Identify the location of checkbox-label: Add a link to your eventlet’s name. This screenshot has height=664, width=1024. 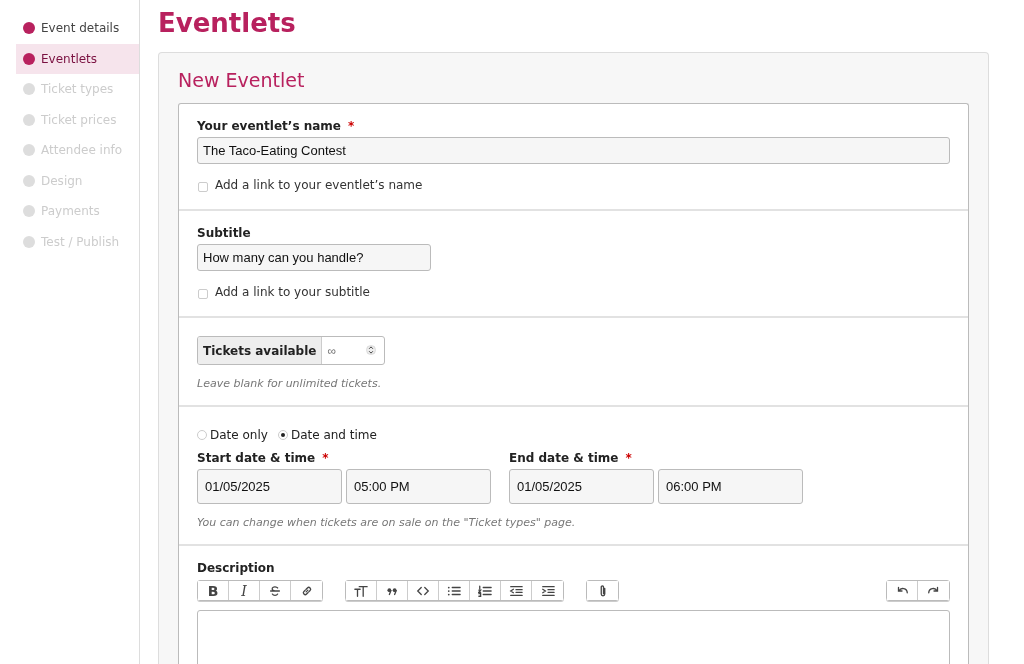
(319, 185).